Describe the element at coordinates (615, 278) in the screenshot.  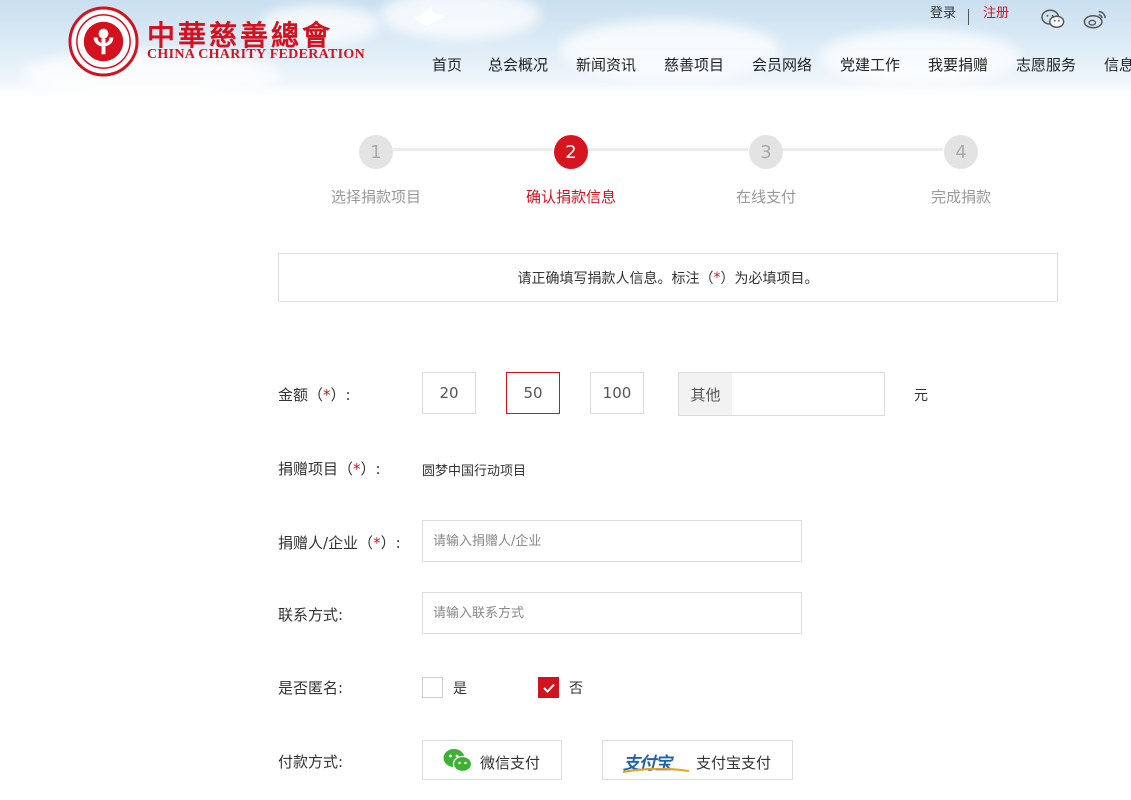
I see `notice-text: 请正确填写捐款人信息。标注（` at that location.